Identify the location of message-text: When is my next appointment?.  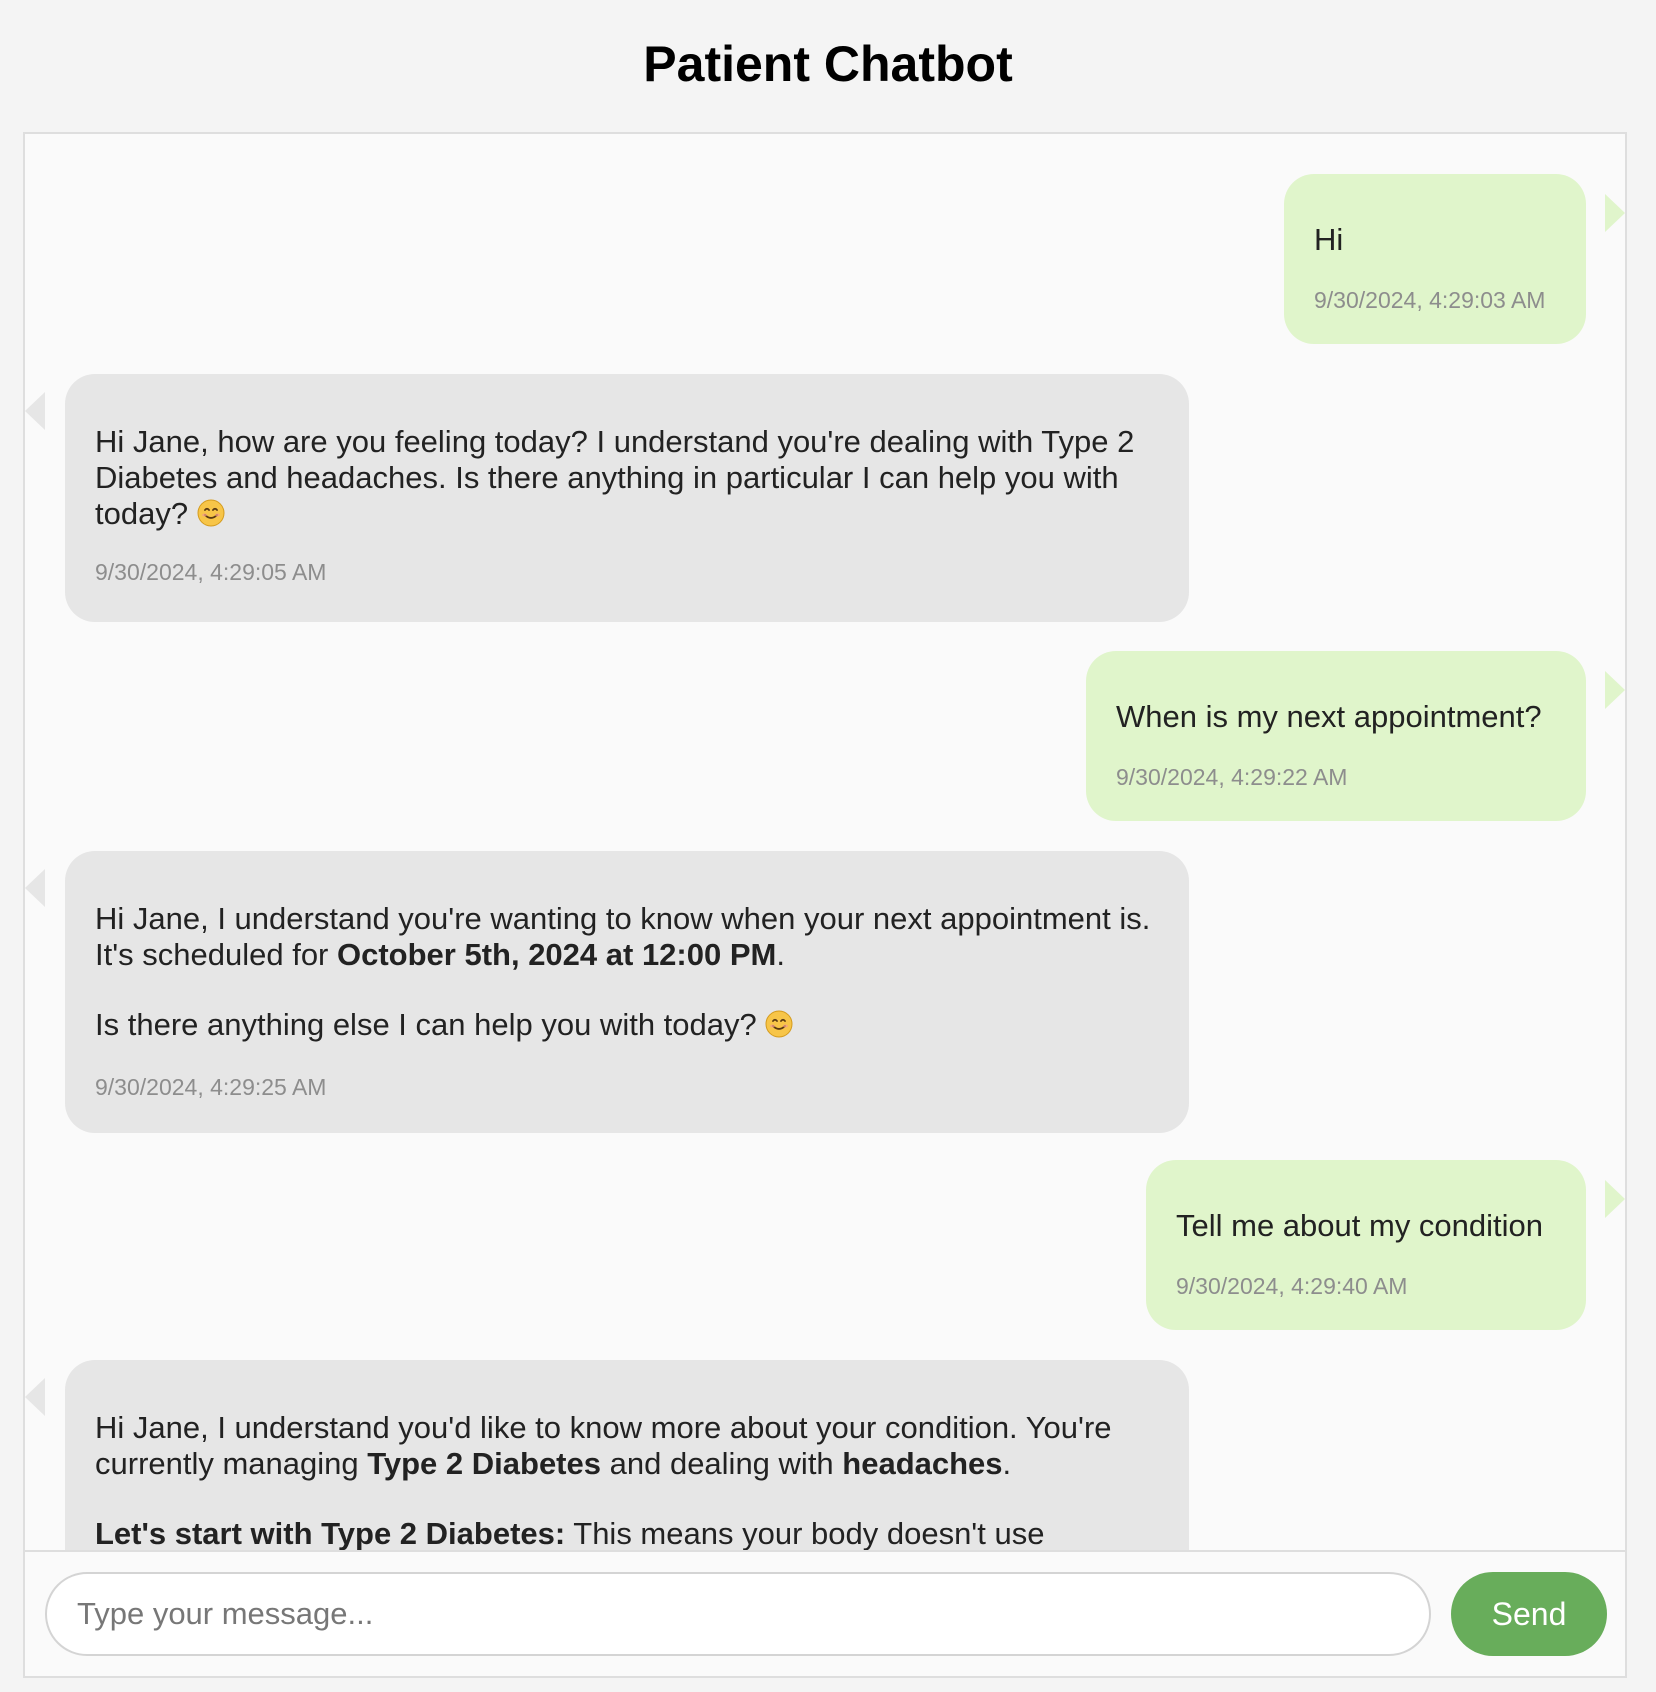
(1329, 716).